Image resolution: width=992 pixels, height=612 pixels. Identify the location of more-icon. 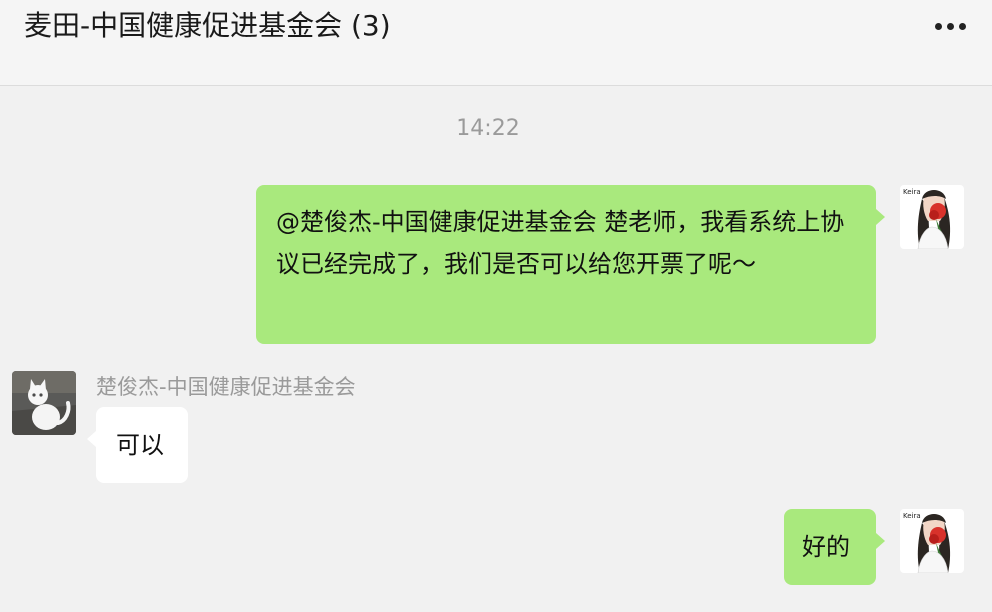
(950, 26).